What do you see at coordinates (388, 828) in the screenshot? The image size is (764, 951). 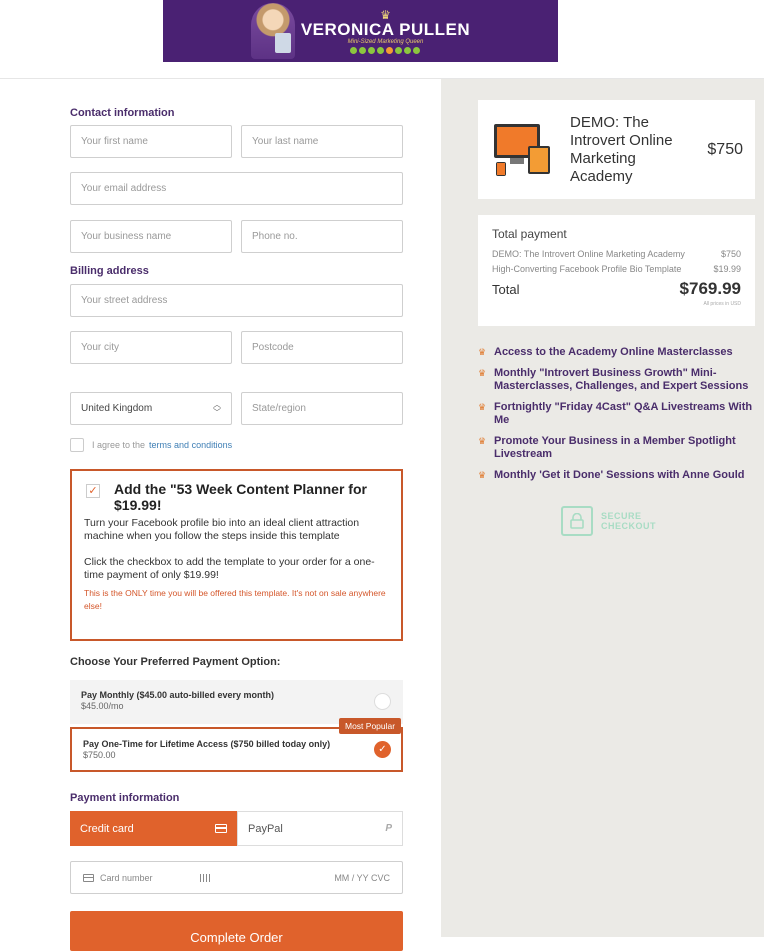 I see `paypal-icon: P` at bounding box center [388, 828].